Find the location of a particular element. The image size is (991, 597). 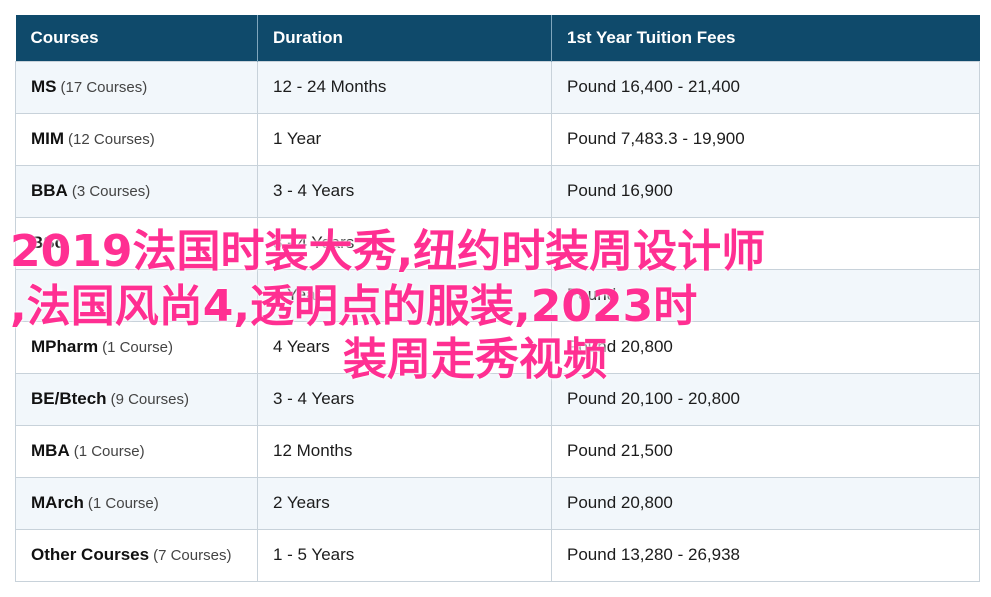

course-count: (9 Courses) is located at coordinates (149, 399).